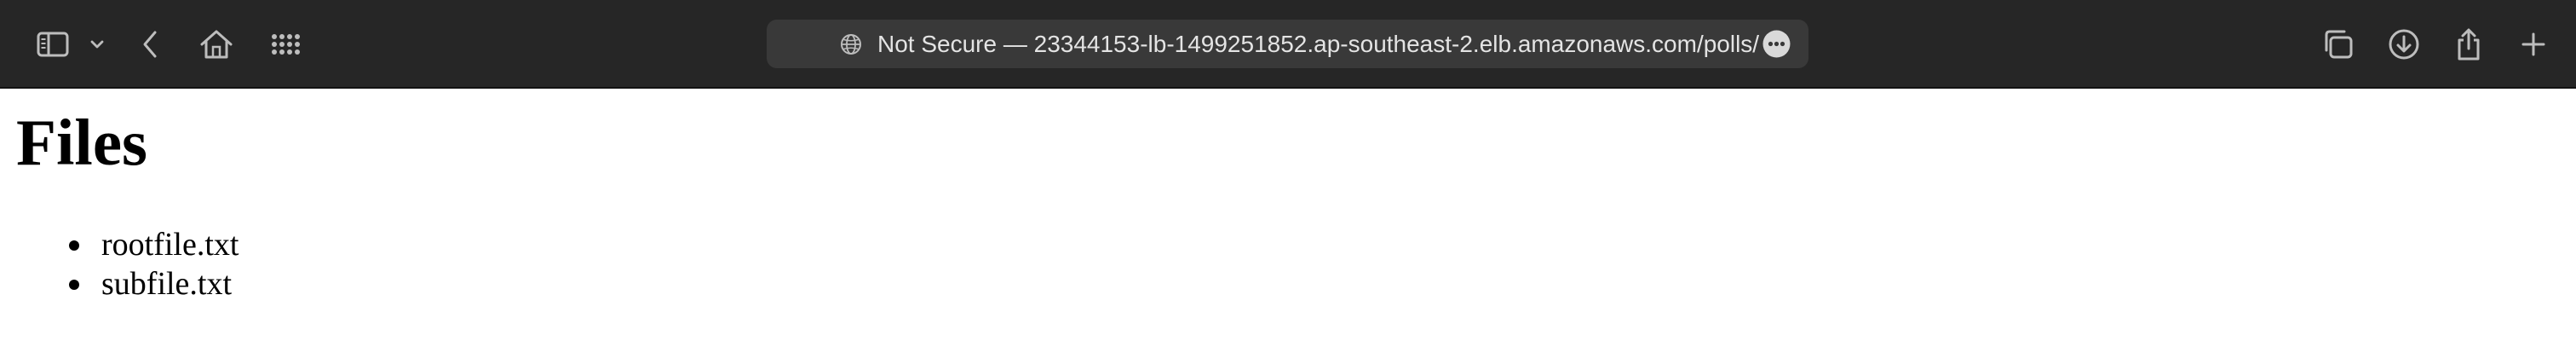  I want to click on more-icon, so click(1776, 44).